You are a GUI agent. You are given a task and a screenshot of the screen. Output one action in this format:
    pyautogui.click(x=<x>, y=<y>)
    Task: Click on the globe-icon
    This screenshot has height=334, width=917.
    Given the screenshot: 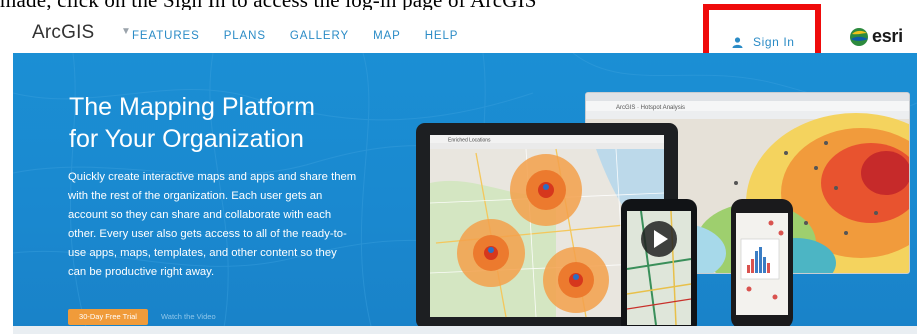 What is the action you would take?
    pyautogui.click(x=859, y=36)
    